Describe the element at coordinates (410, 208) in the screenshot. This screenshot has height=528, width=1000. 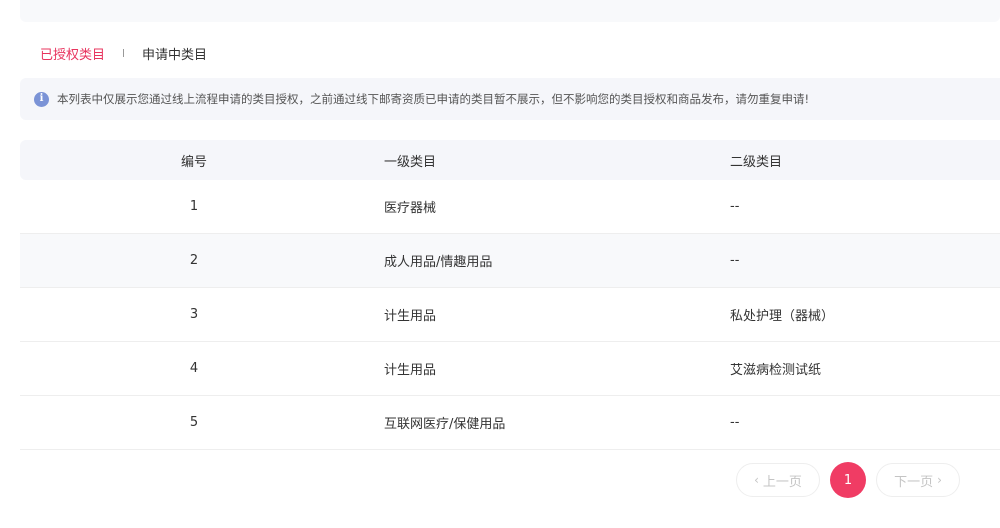
I see `row-level1-category: 医疗器械` at that location.